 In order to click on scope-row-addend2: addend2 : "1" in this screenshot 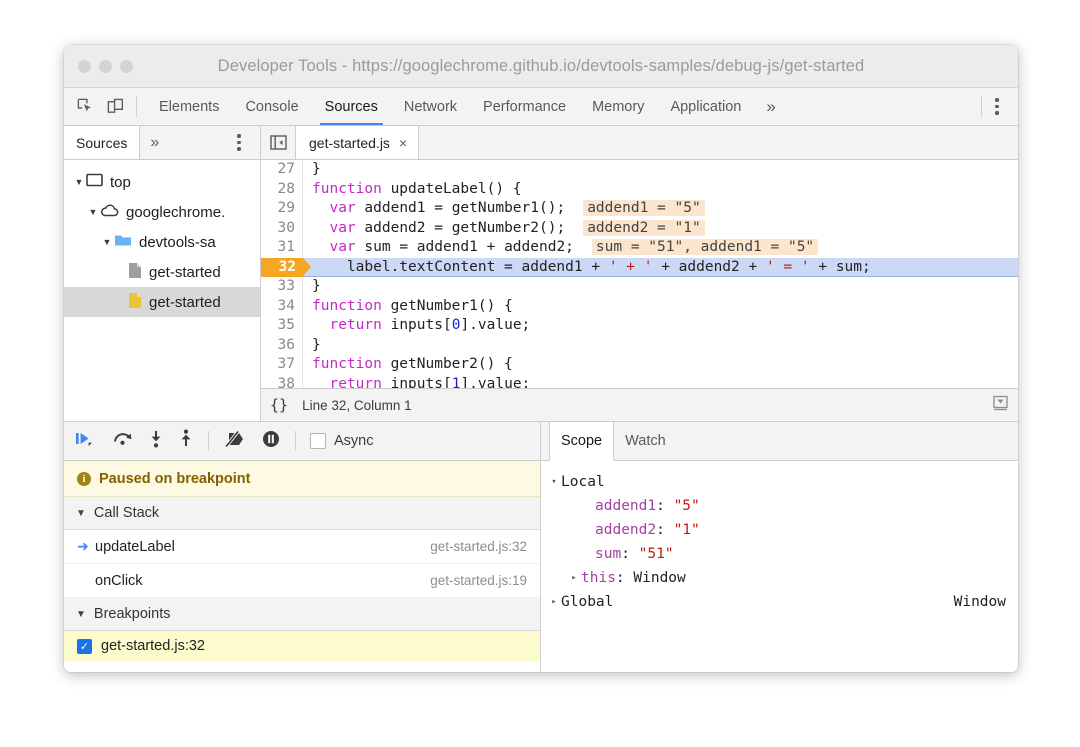, I will do `click(779, 530)`.